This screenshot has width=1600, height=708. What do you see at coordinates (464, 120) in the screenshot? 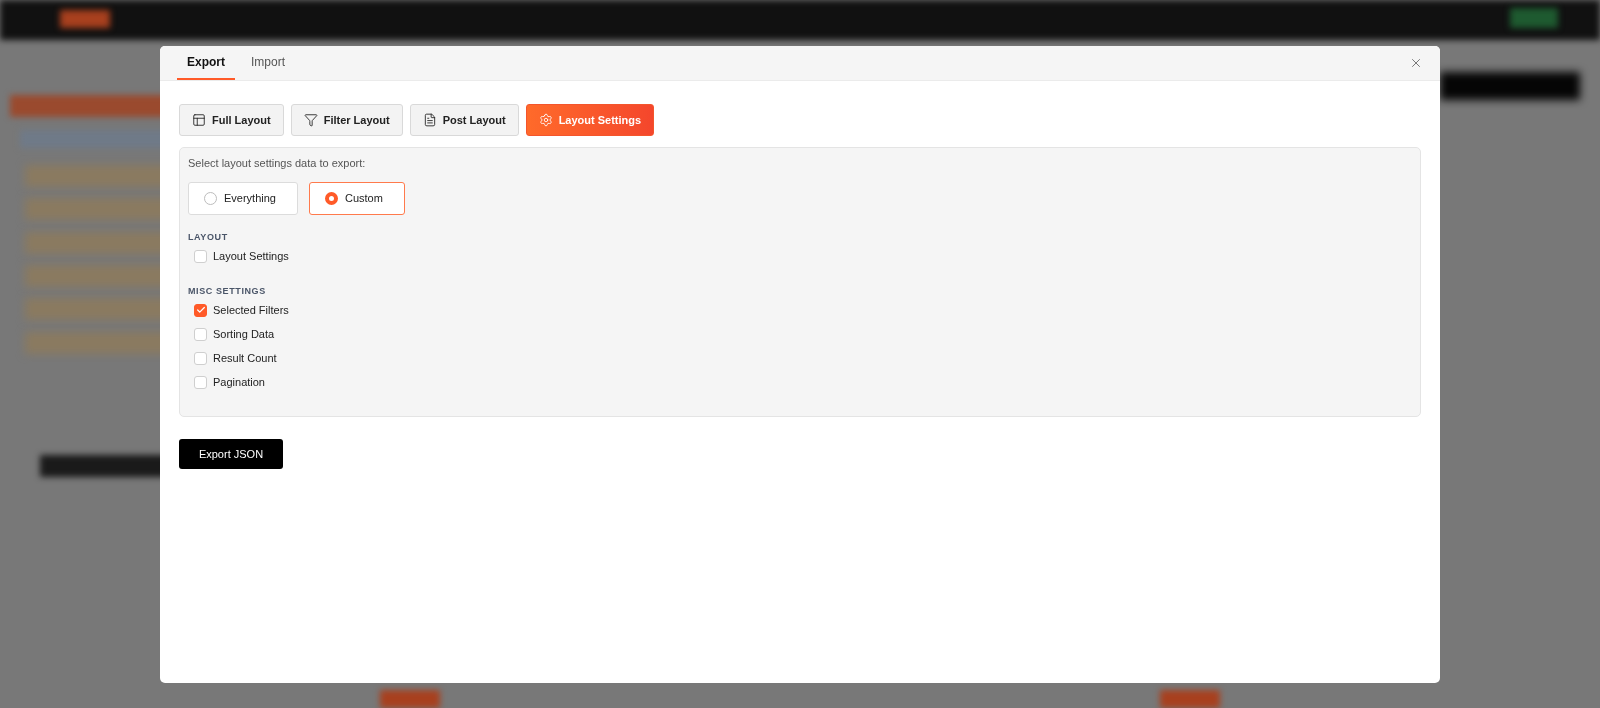
I see `export-type-button: Post Layout` at bounding box center [464, 120].